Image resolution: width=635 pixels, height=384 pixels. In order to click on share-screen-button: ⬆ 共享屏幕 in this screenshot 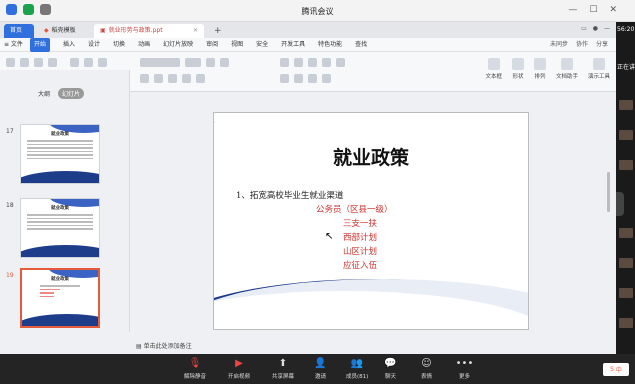, I will do `click(283, 368)`.